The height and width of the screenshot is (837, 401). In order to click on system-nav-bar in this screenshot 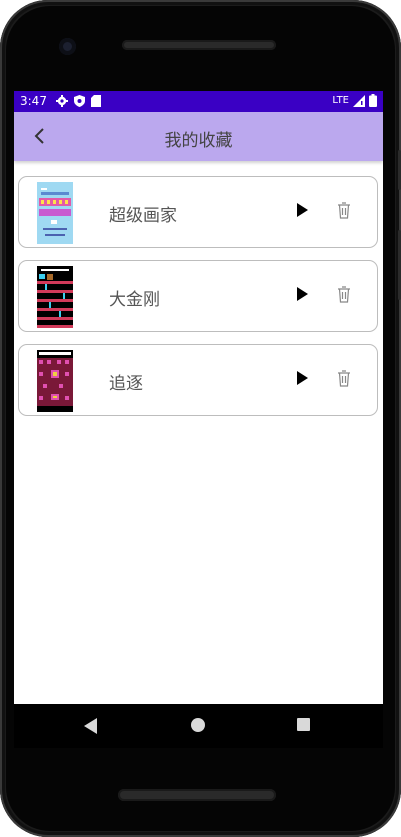, I will do `click(198, 726)`.